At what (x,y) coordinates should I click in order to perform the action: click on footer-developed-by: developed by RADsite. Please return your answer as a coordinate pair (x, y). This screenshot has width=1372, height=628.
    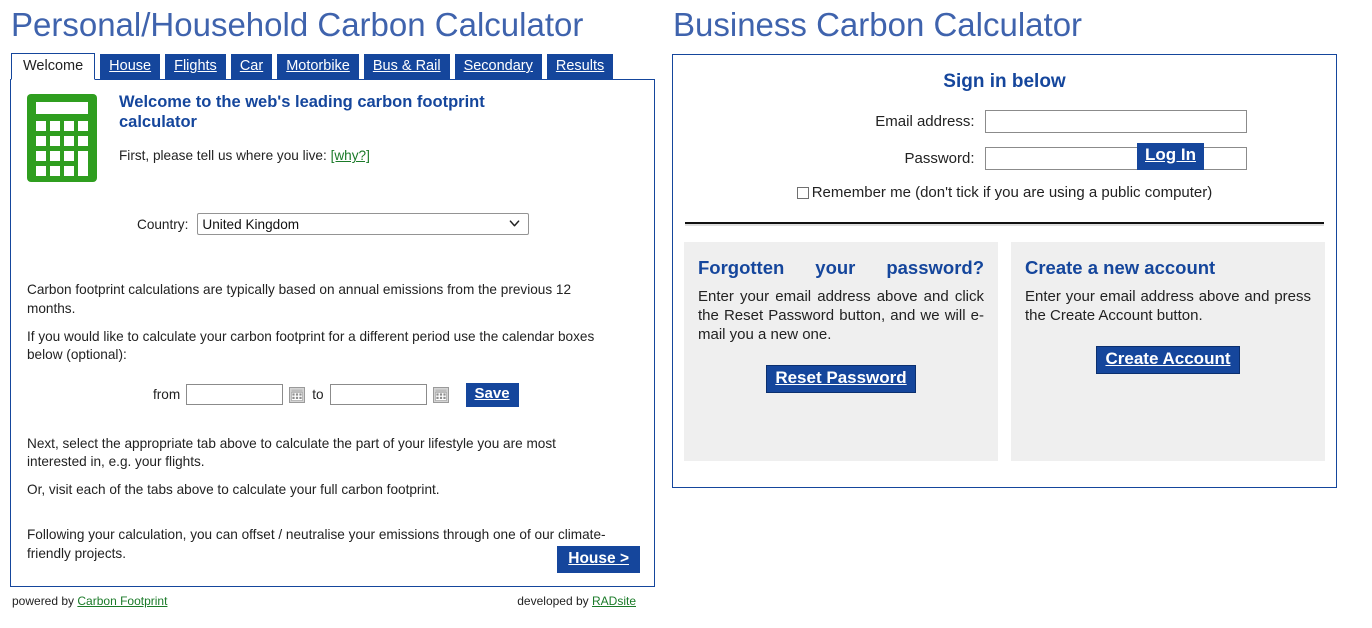
    Looking at the image, I should click on (576, 601).